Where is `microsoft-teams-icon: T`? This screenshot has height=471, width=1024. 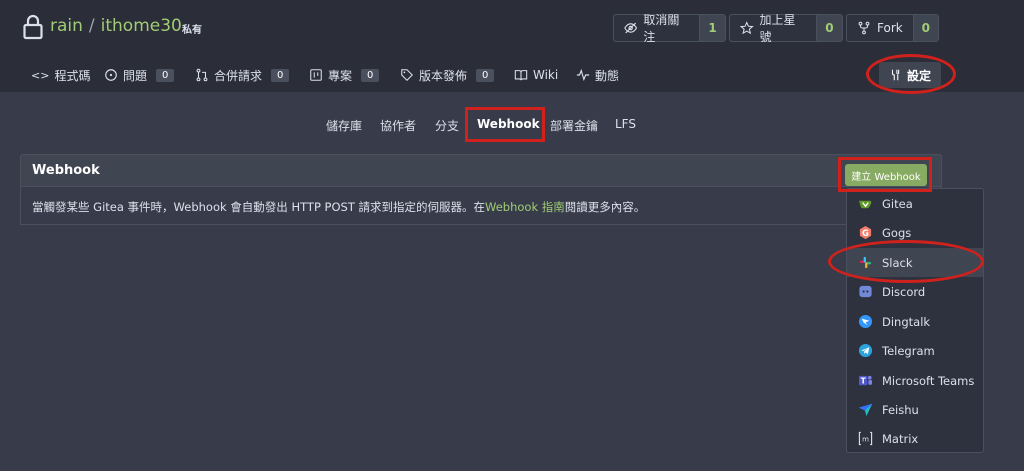
microsoft-teams-icon: T is located at coordinates (865, 380).